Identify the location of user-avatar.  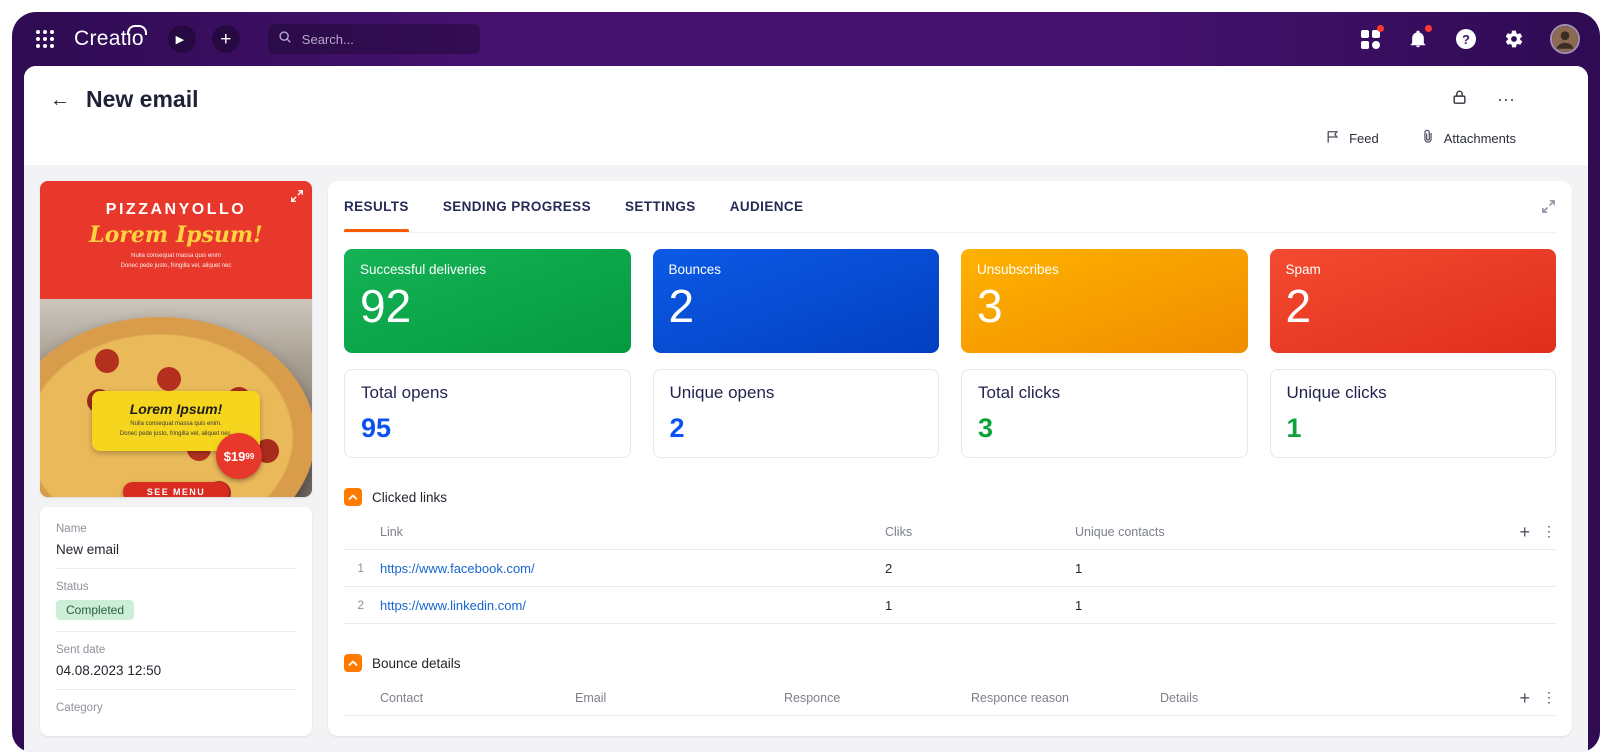
(1565, 39).